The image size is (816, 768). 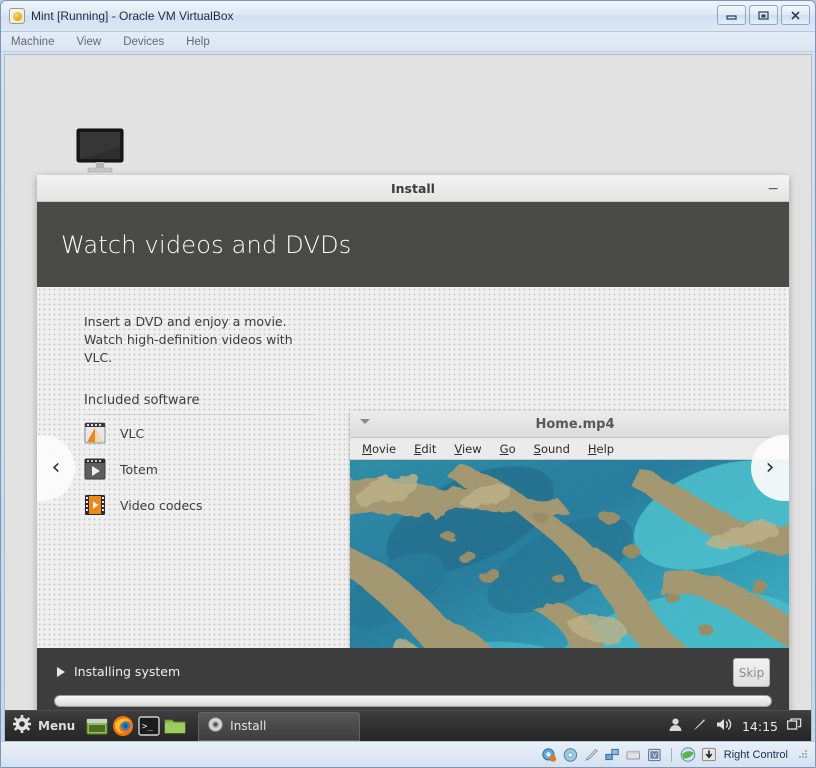 What do you see at coordinates (32, 42) in the screenshot?
I see `vbox-menu-machine: Machine` at bounding box center [32, 42].